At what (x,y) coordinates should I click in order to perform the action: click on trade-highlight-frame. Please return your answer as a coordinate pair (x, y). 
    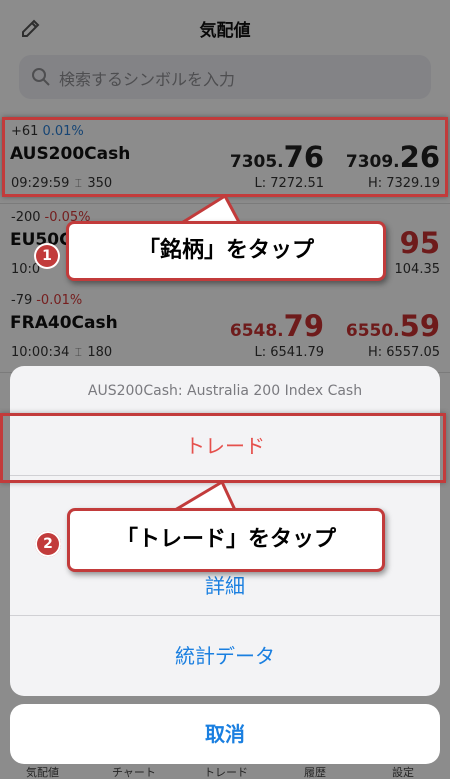
    Looking at the image, I should click on (223, 448).